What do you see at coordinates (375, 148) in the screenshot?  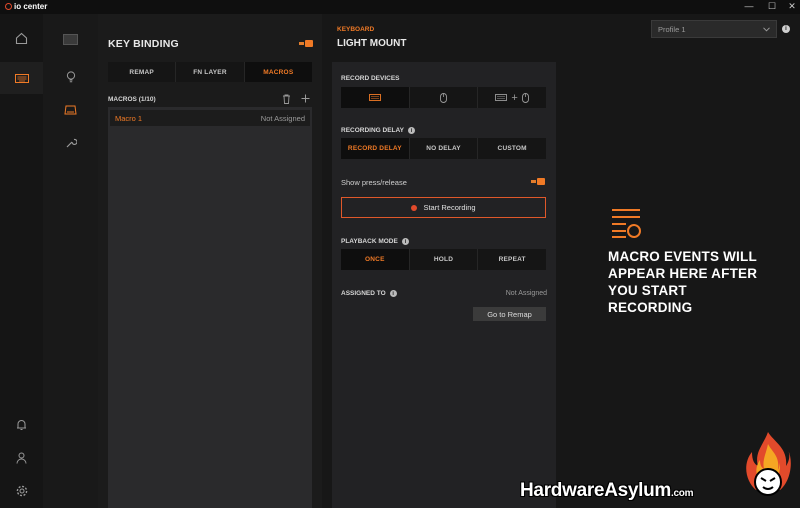 I see `record-delay-option: RECORD DELAY` at bounding box center [375, 148].